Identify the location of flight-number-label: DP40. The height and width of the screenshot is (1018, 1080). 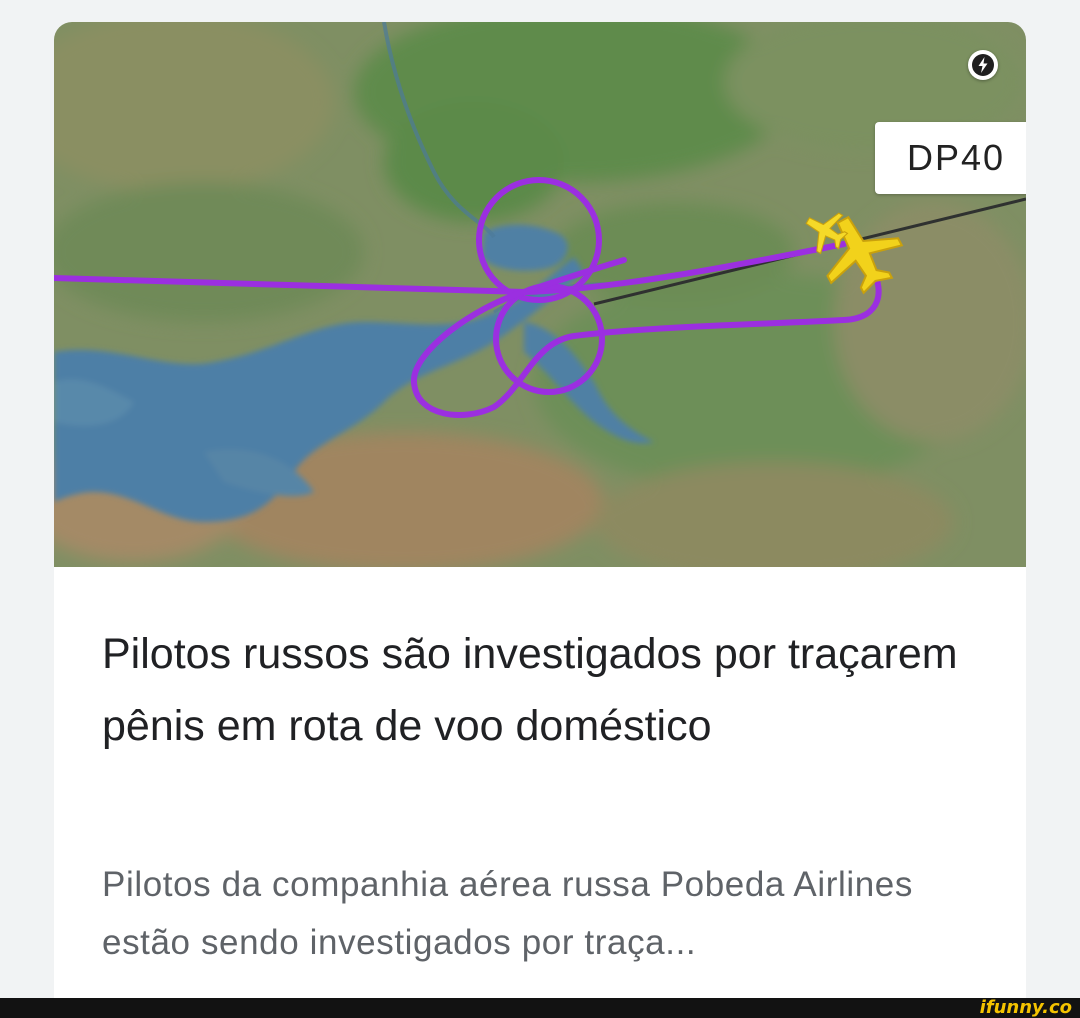
(950, 158).